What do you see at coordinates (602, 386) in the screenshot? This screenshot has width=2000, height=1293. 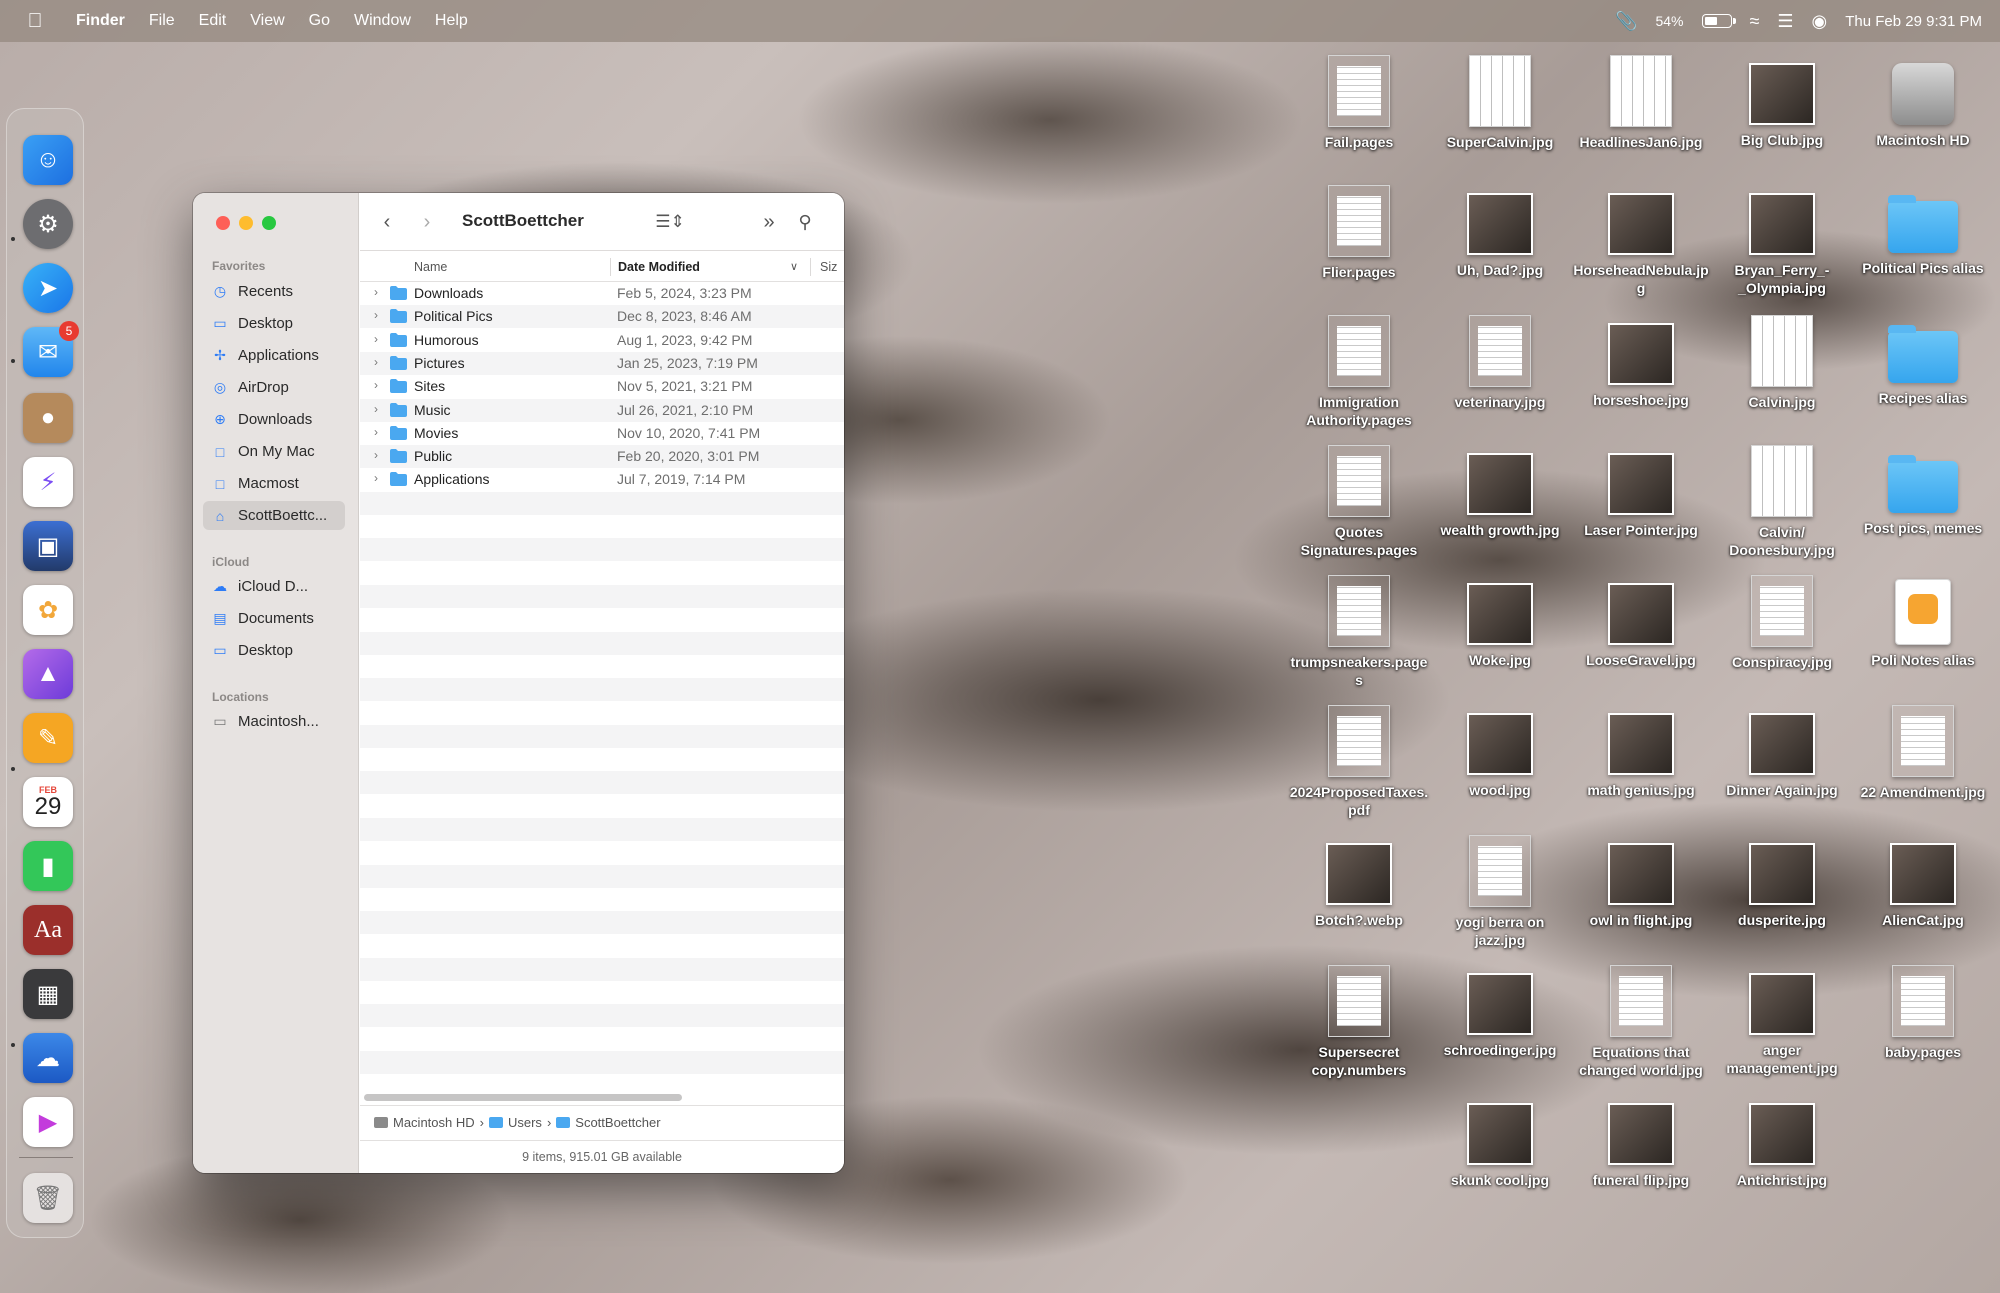 I see `table-row: › Sites Nov 5, 2021, 3:21 PM` at bounding box center [602, 386].